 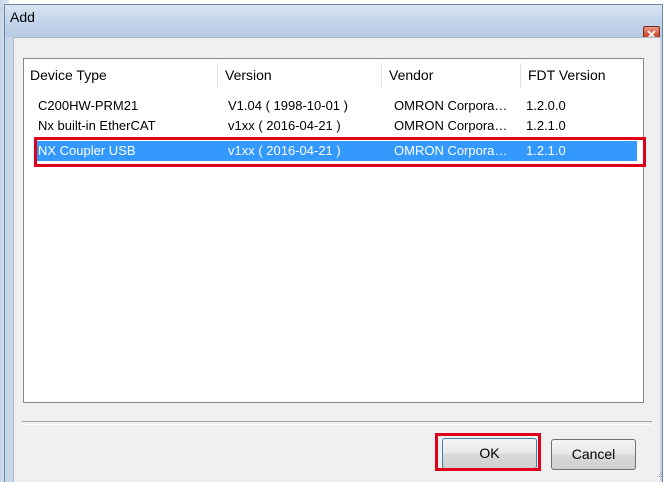 I want to click on title-bar: Add, so click(x=333, y=21).